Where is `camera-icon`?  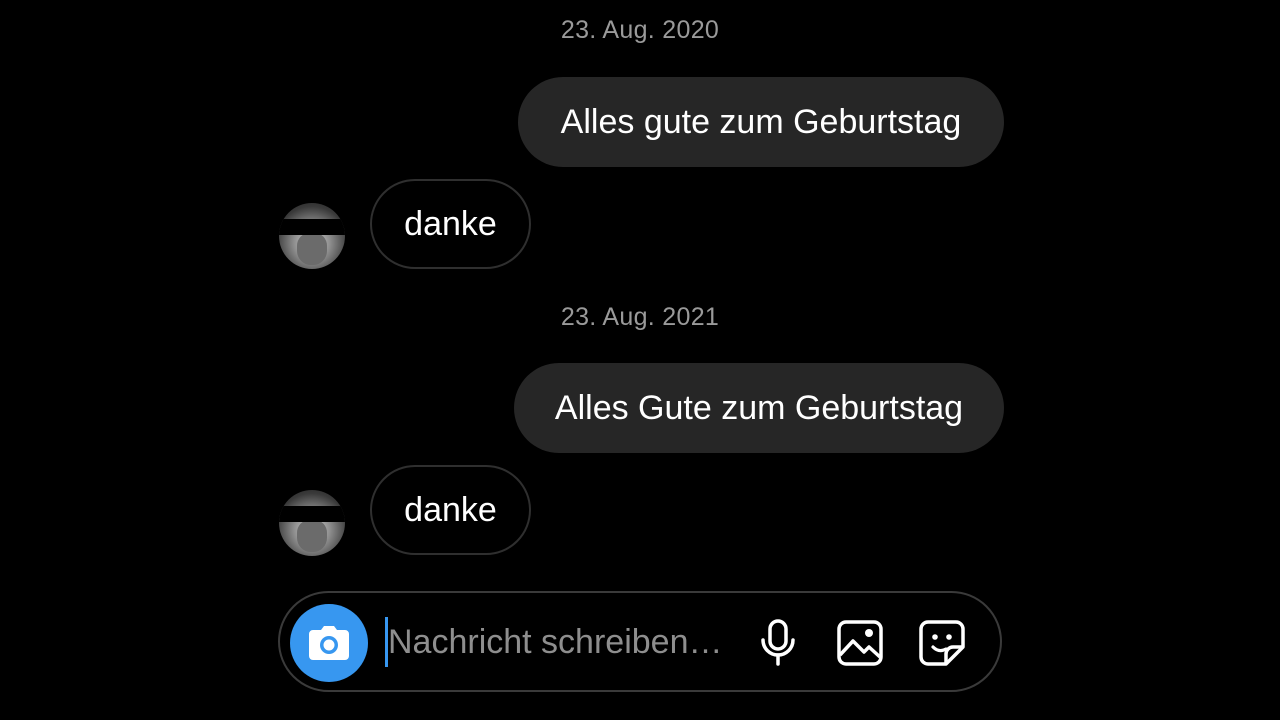 camera-icon is located at coordinates (329, 643).